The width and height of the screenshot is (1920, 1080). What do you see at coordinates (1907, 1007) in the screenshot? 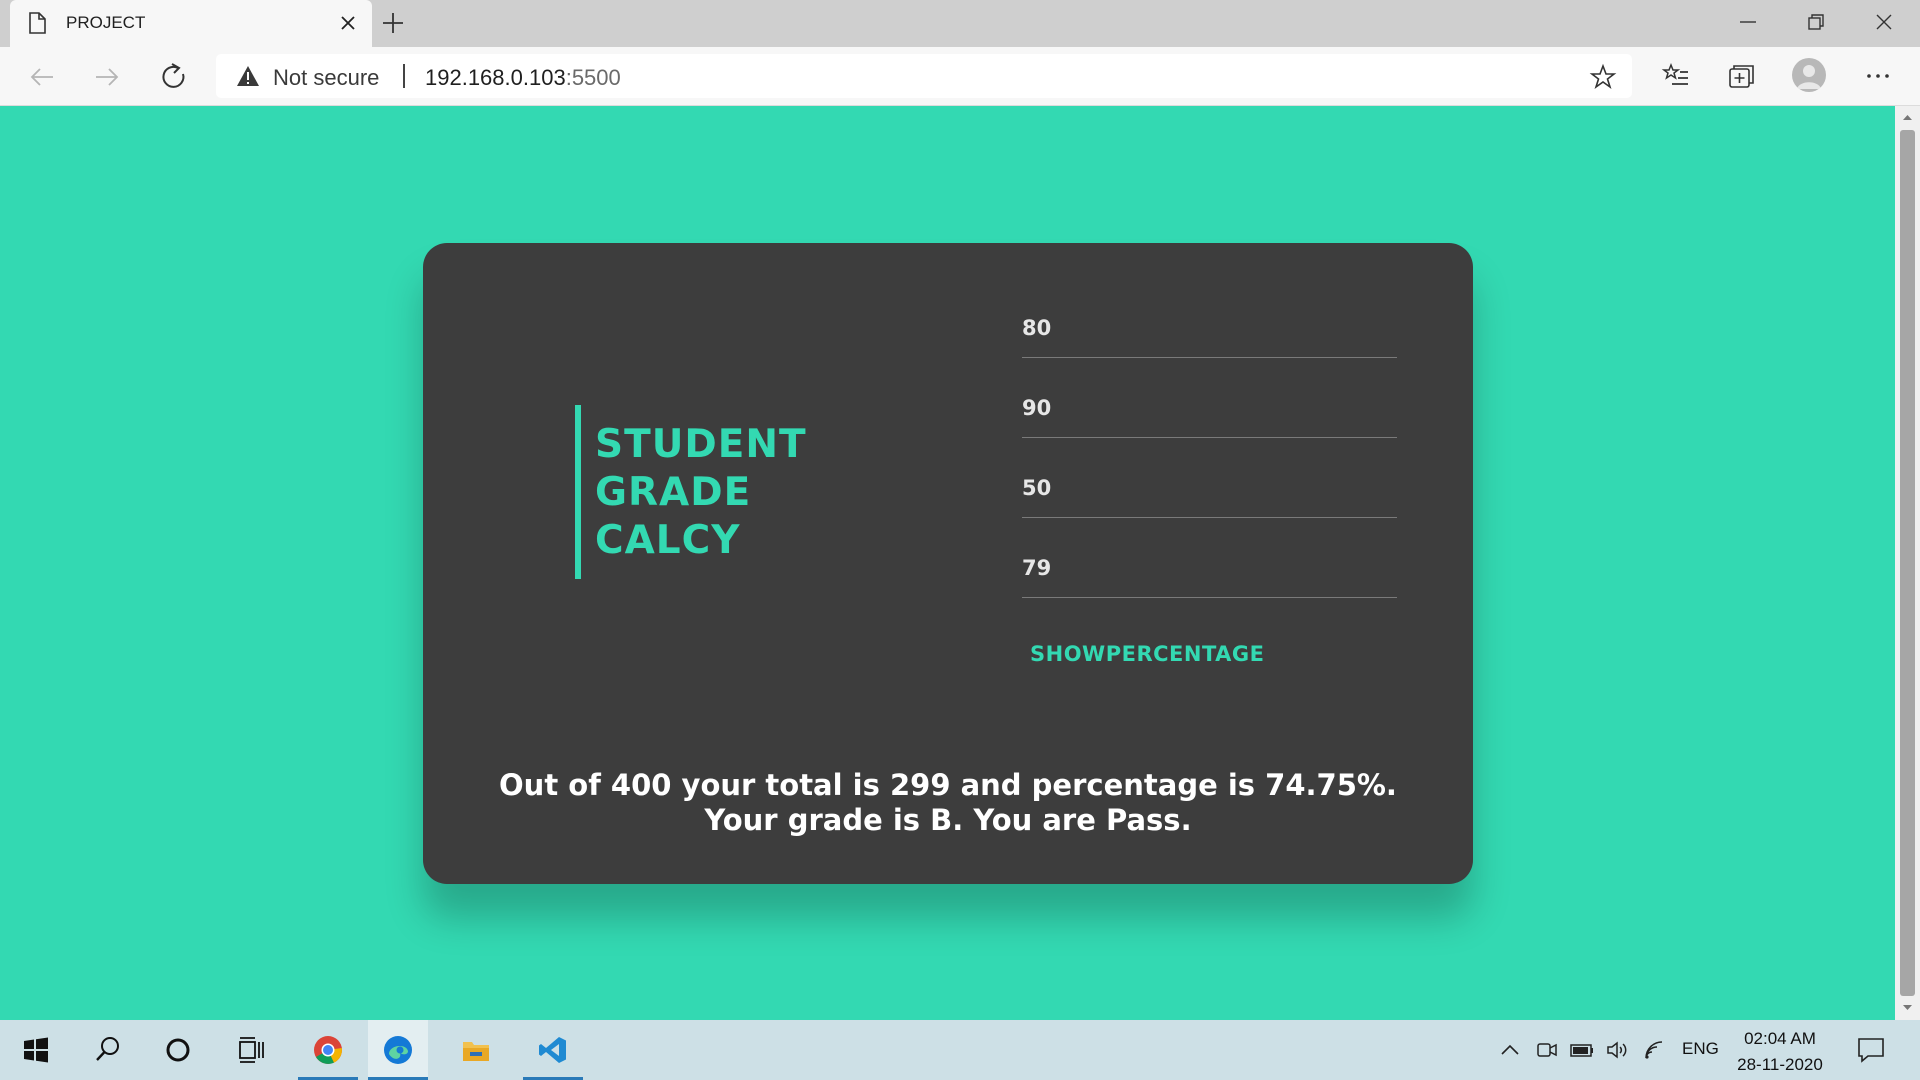
I see `scroll-down-icon` at bounding box center [1907, 1007].